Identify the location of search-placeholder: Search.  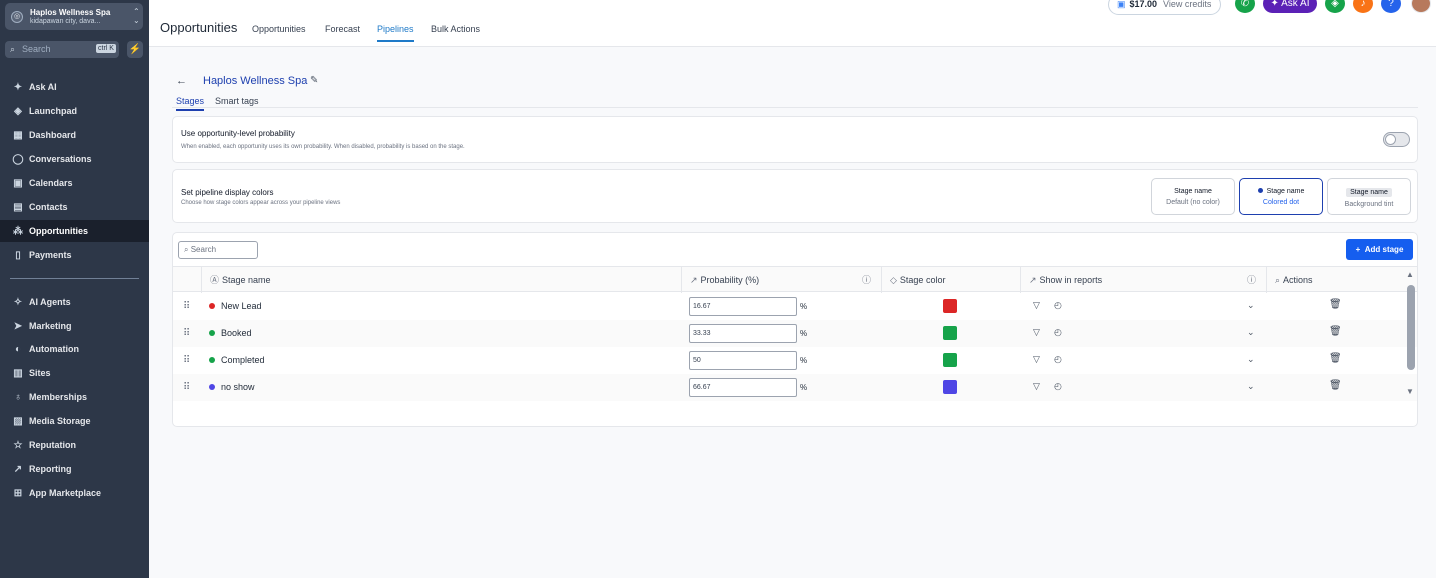
(36, 49).